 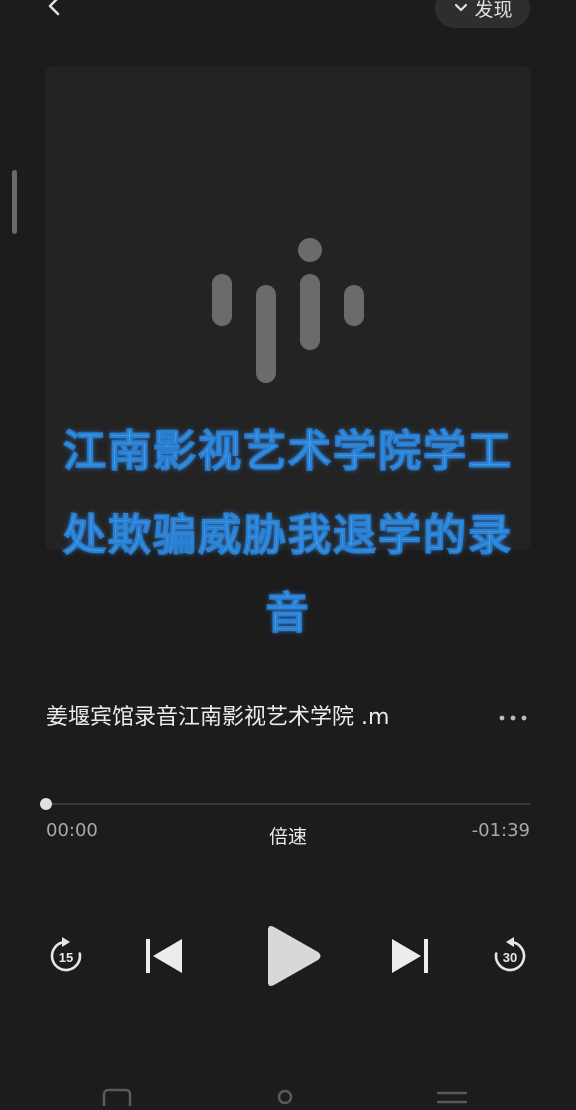 I want to click on home-button, so click(x=285, y=1097).